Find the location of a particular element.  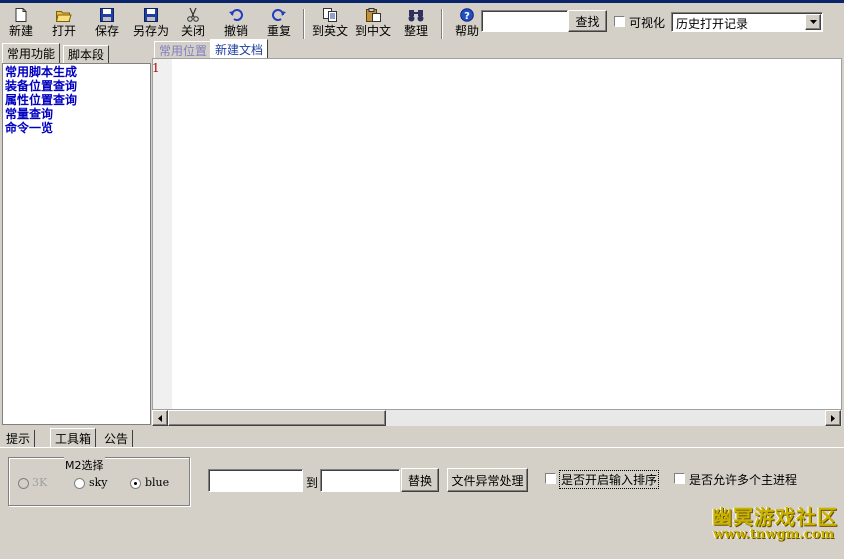

new-file-icon is located at coordinates (21, 15).